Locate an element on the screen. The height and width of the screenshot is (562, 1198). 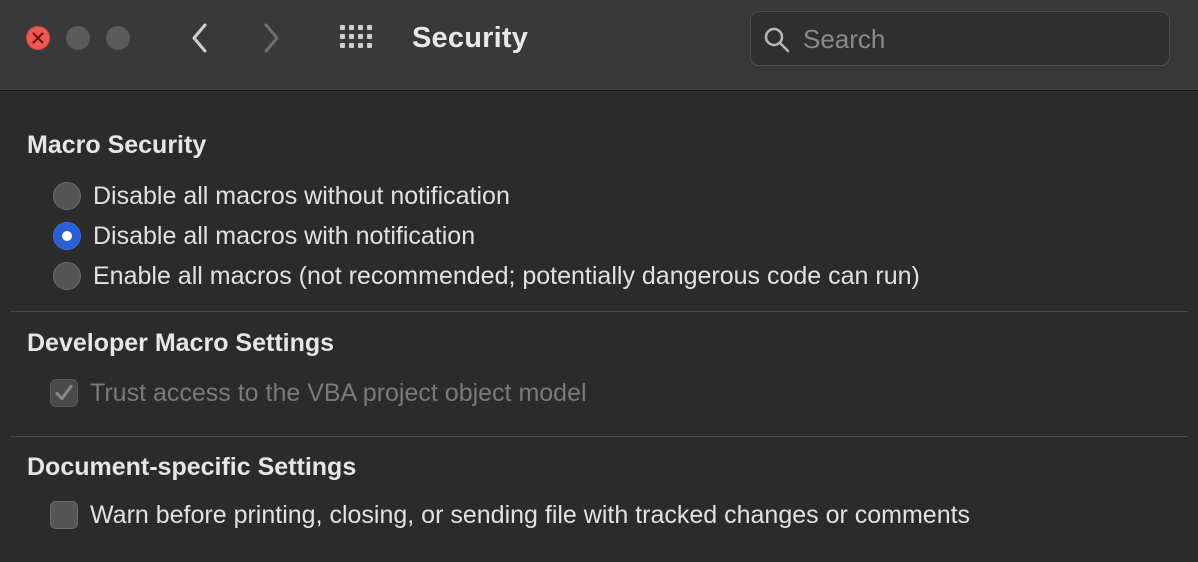
radio-label: Disable all macros with notification is located at coordinates (284, 235).